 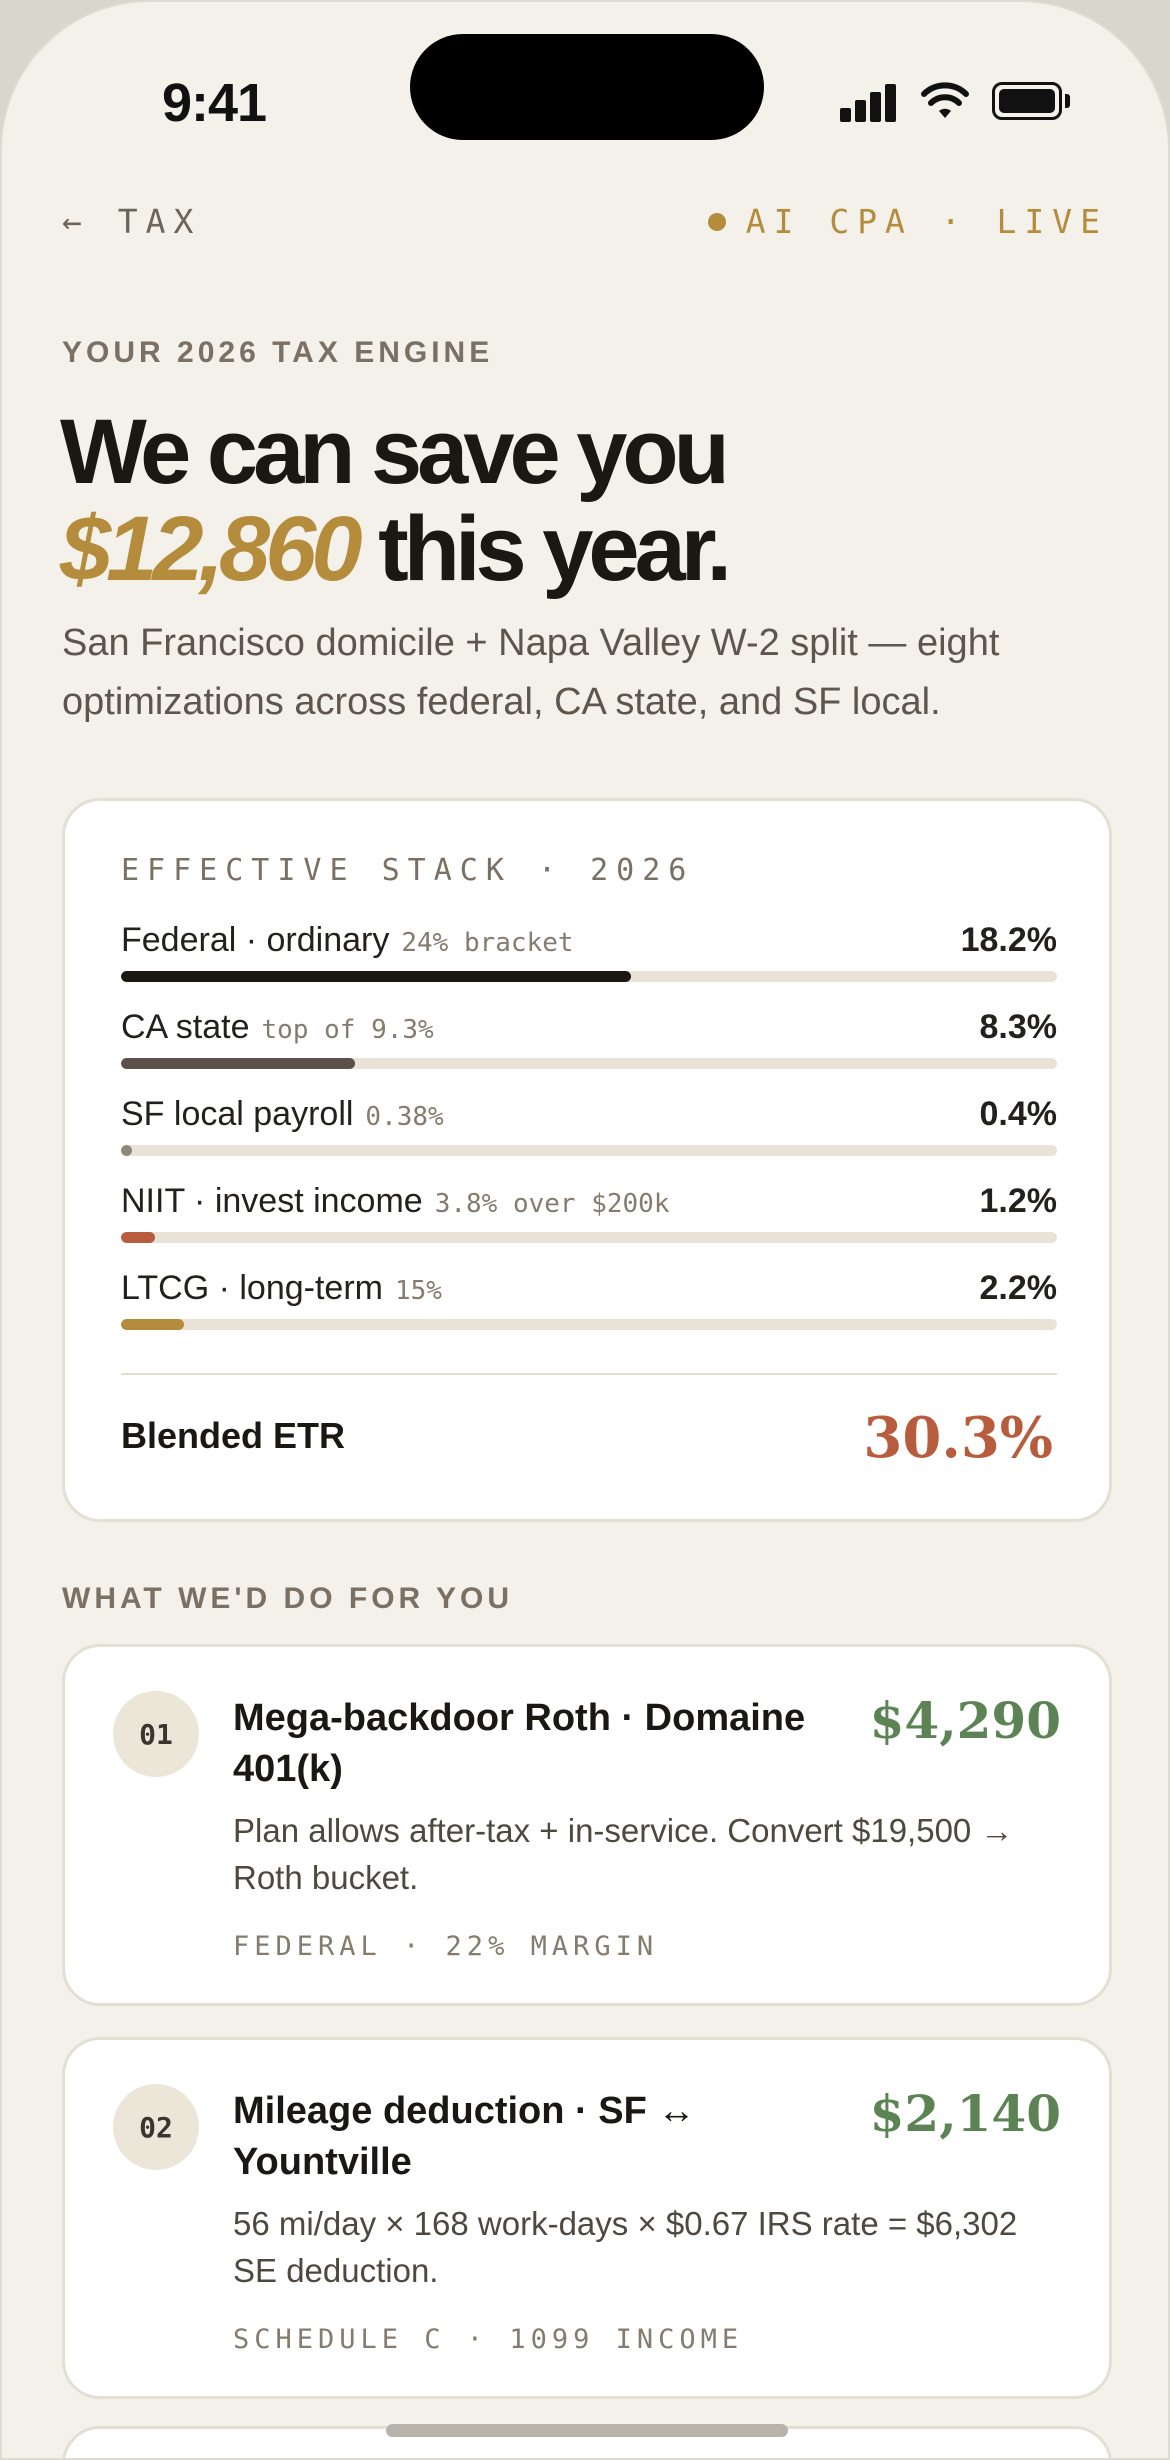 I want to click on ai-cpa-live-status: AI CPA · LIVE, so click(x=907, y=221).